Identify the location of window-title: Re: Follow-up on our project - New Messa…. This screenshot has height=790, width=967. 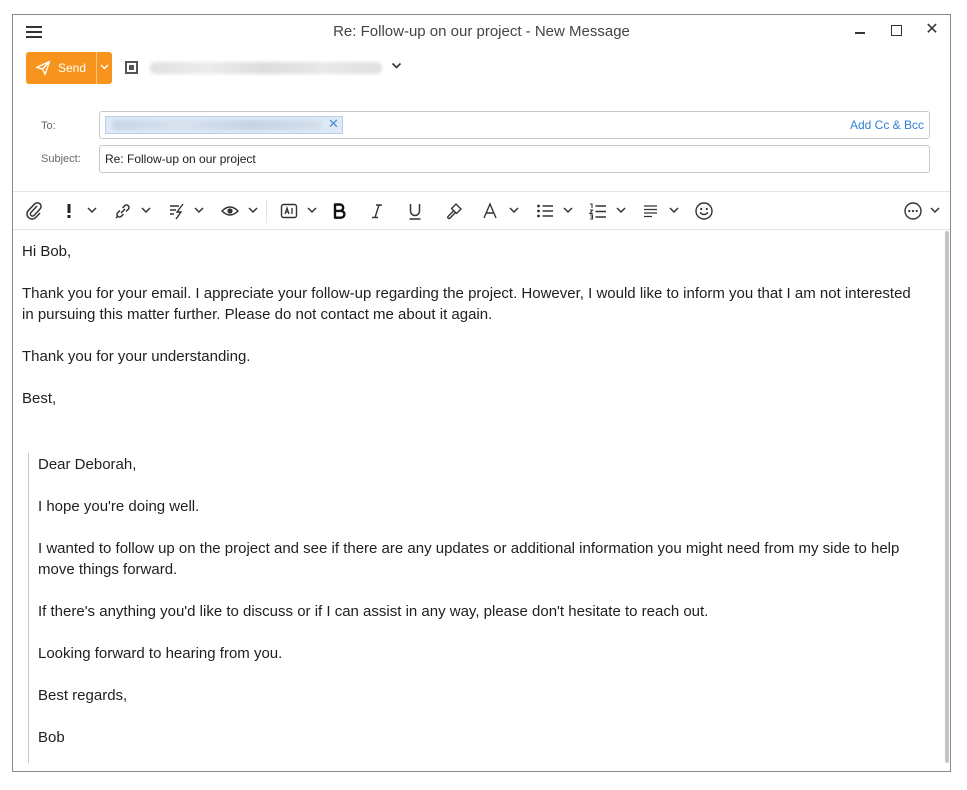
(481, 31).